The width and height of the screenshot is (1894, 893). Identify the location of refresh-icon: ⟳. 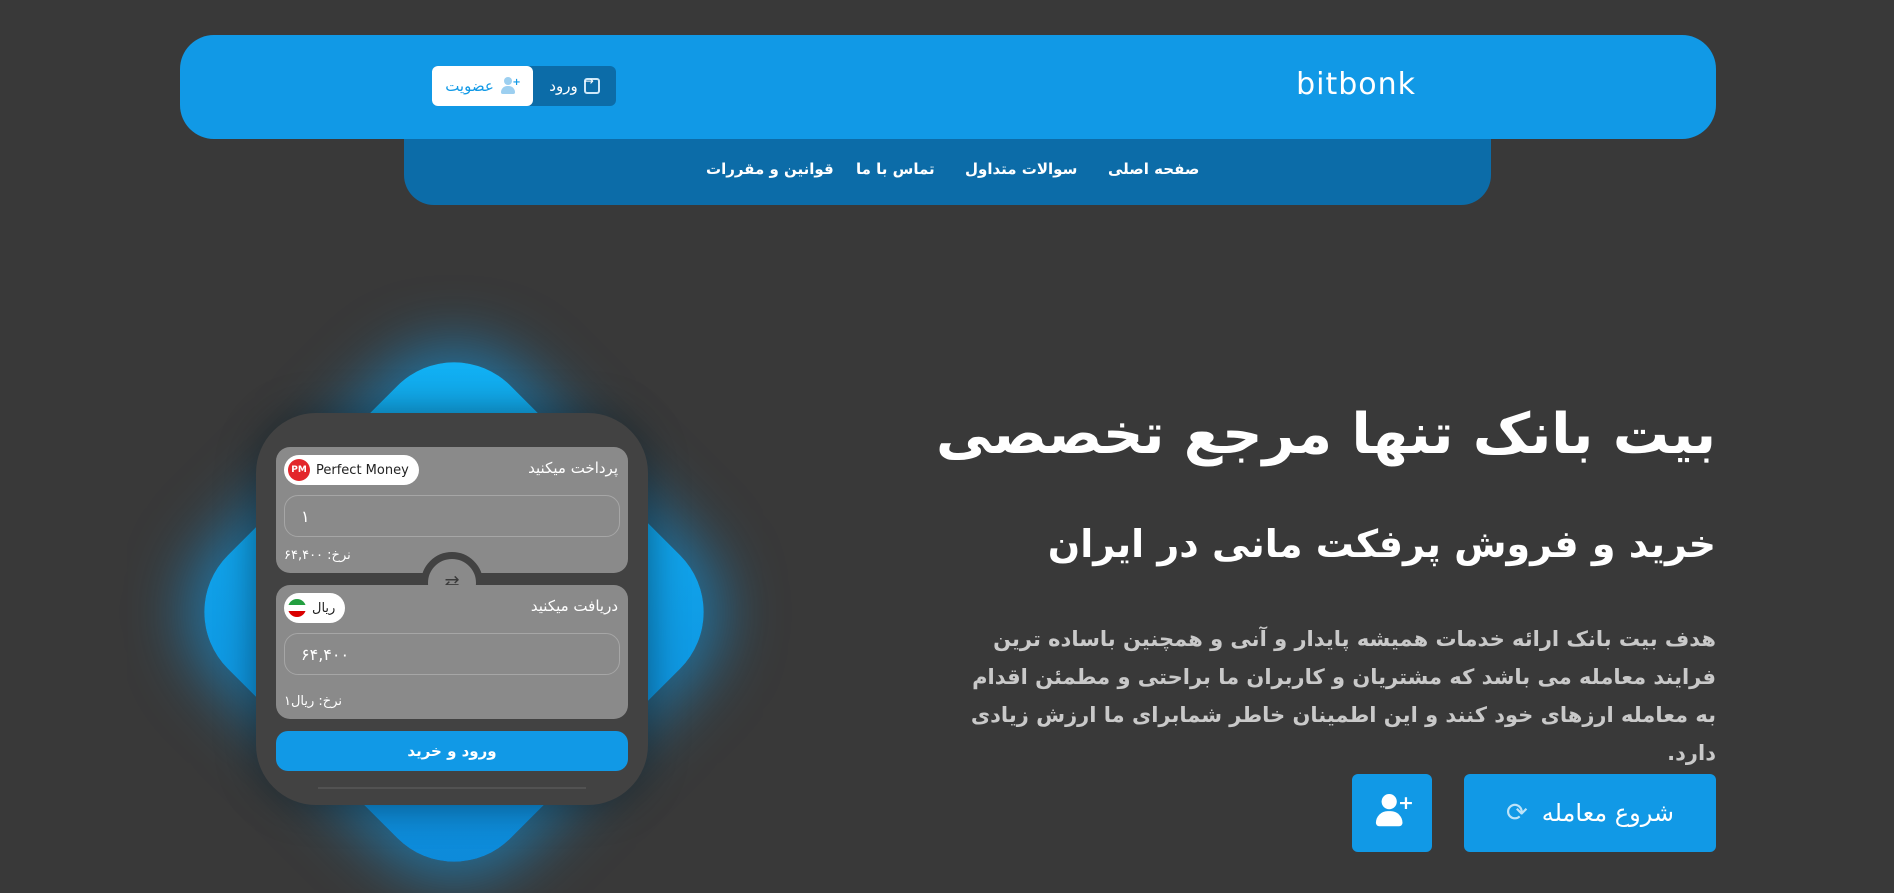
(1516, 813).